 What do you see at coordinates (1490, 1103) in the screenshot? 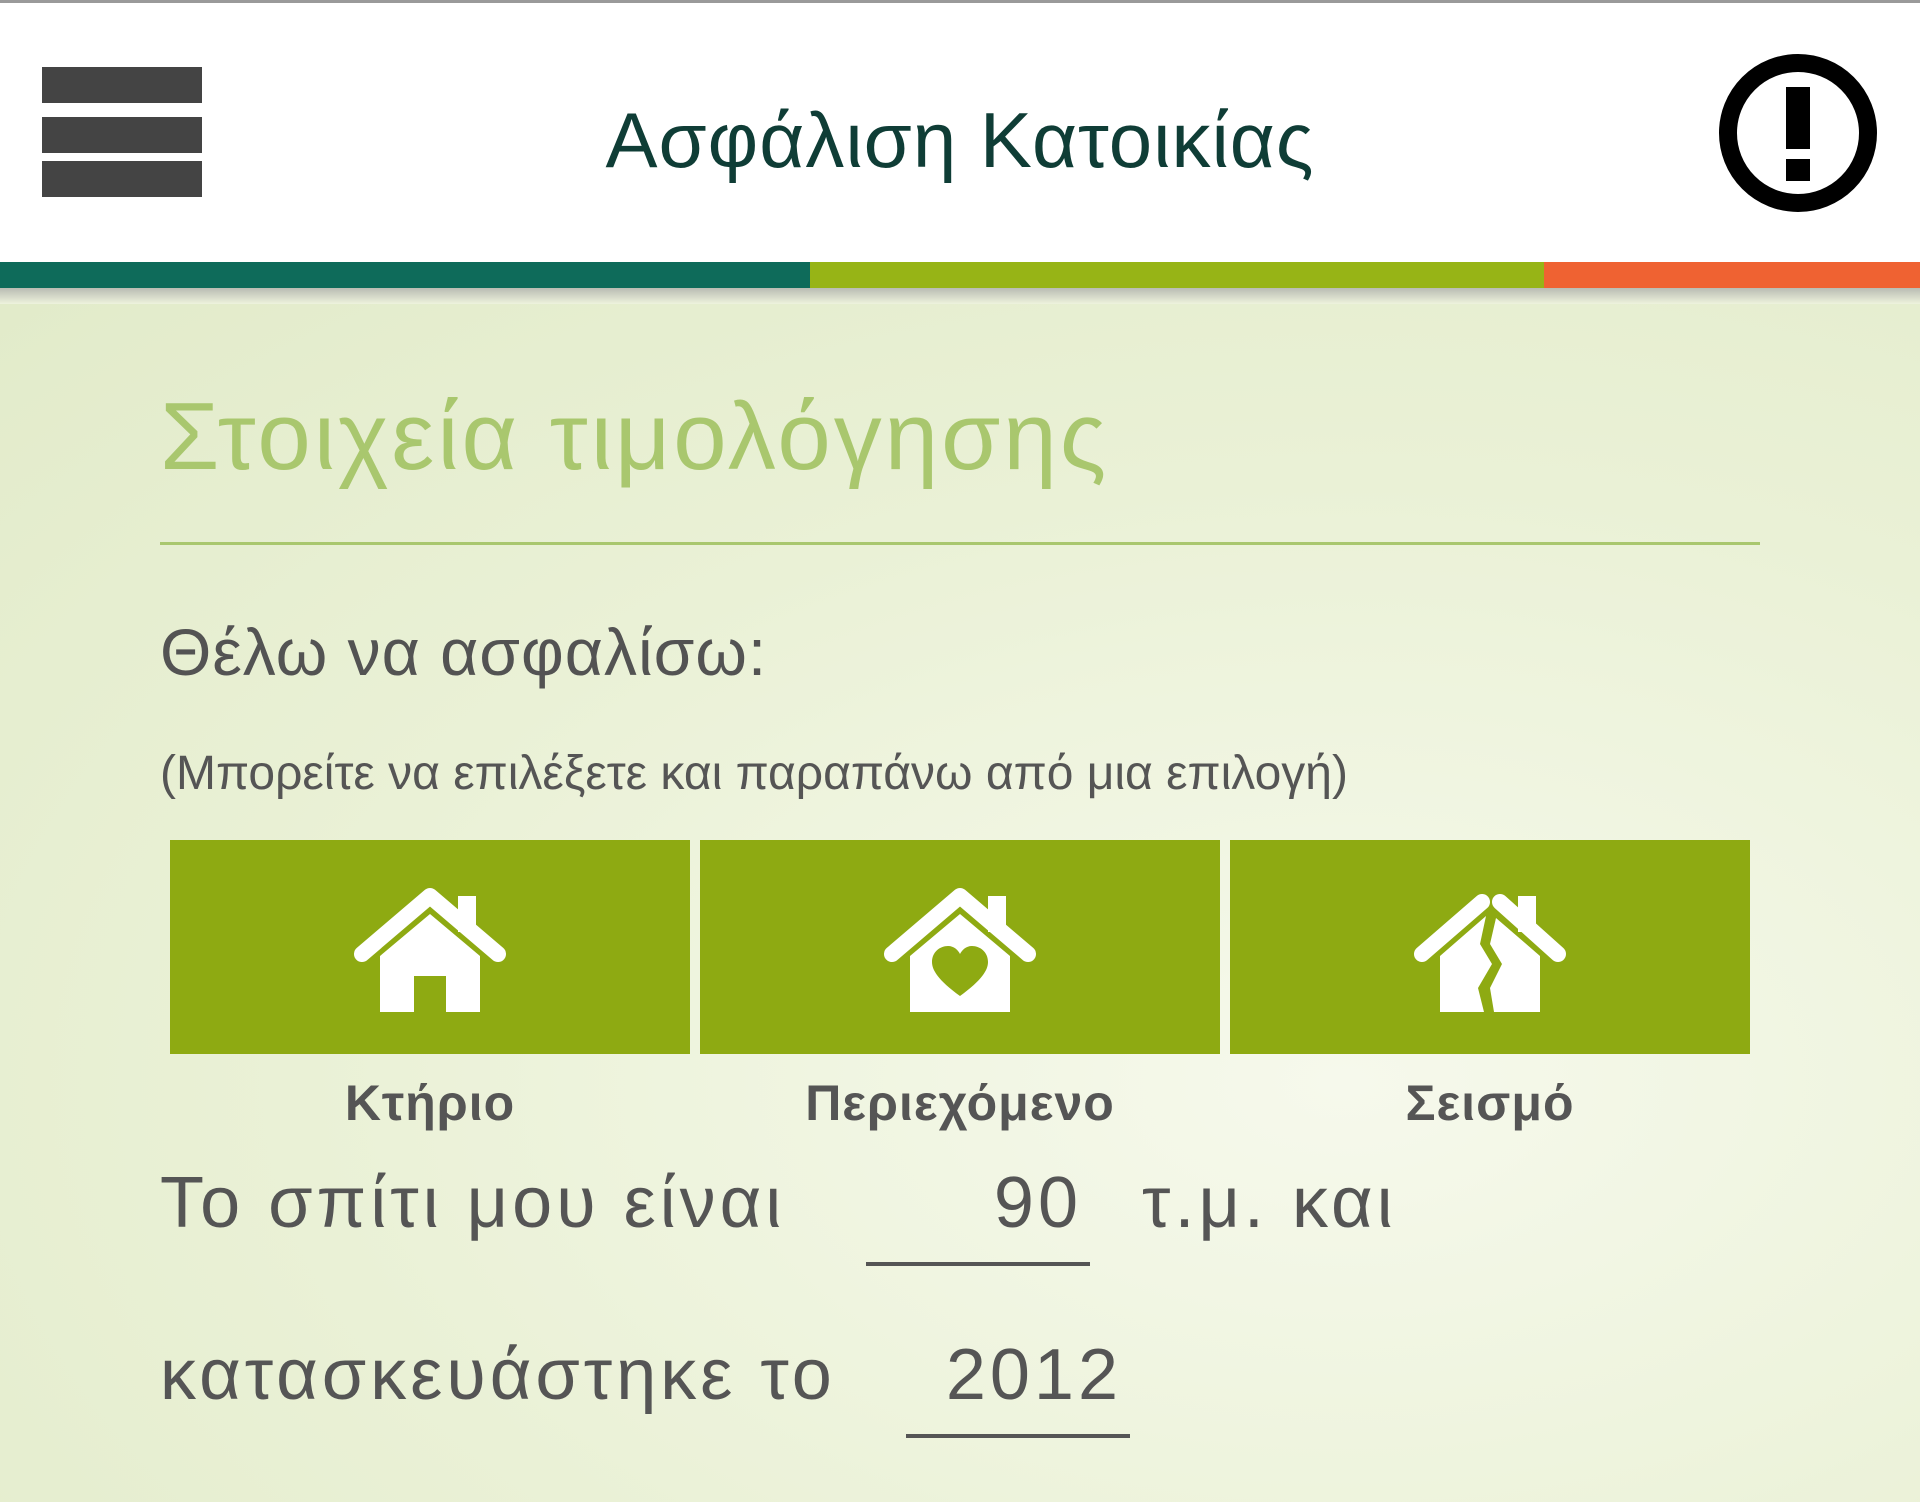
I see `option-earthquake-label: Σεισμό` at bounding box center [1490, 1103].